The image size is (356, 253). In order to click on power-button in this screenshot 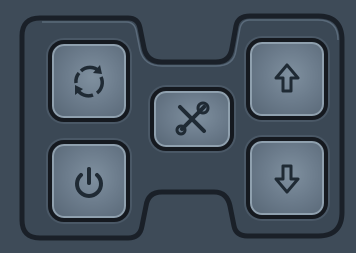, I will do `click(89, 181)`.